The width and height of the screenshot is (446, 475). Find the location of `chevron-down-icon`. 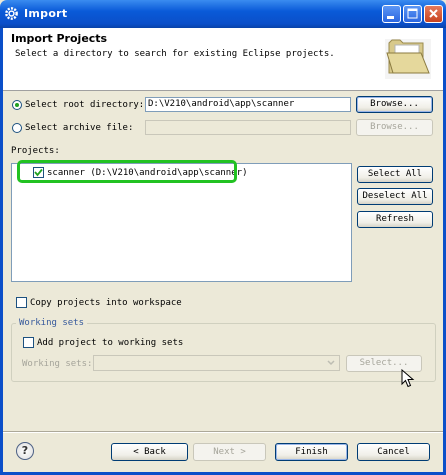

chevron-down-icon is located at coordinates (331, 363).